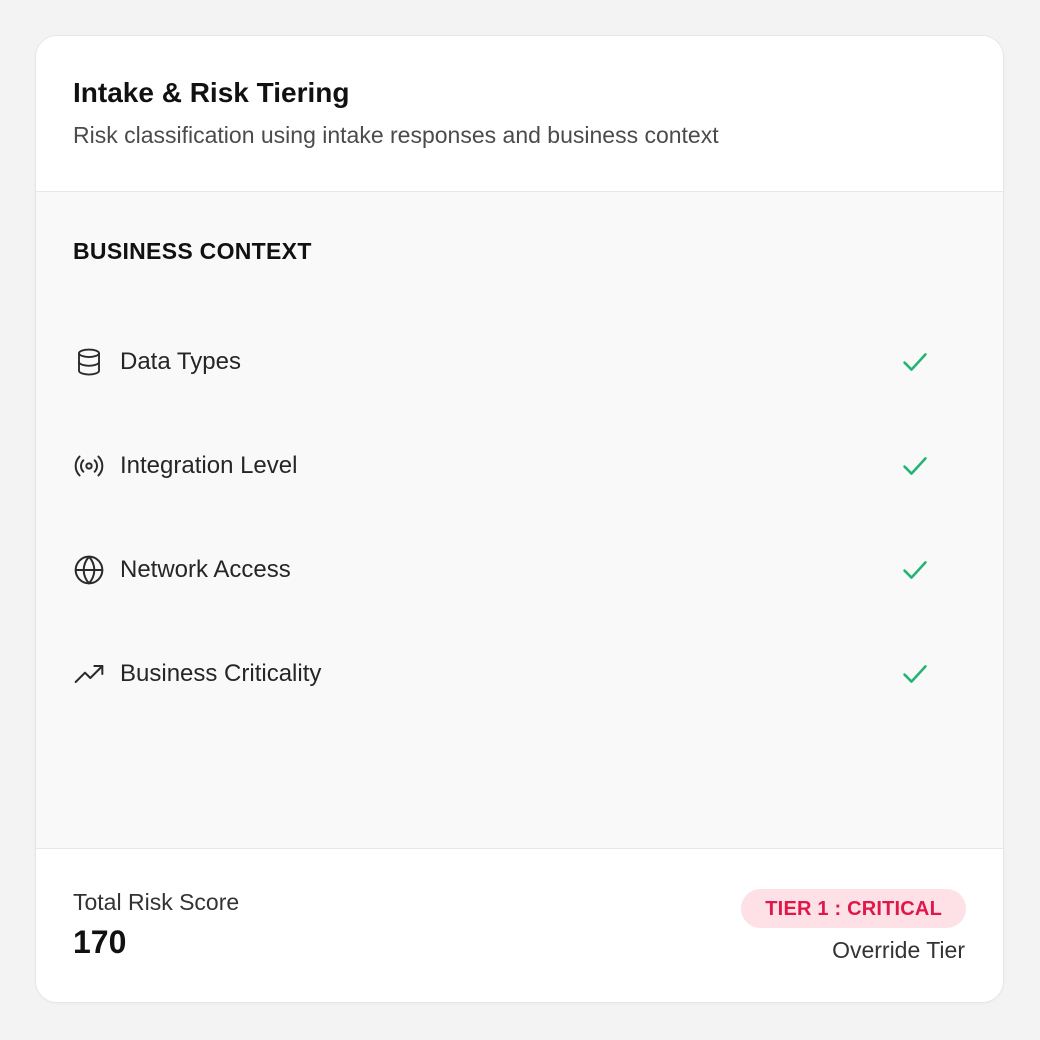 Image resolution: width=1040 pixels, height=1040 pixels. I want to click on card-title: Intake & Risk Tiering, so click(211, 92).